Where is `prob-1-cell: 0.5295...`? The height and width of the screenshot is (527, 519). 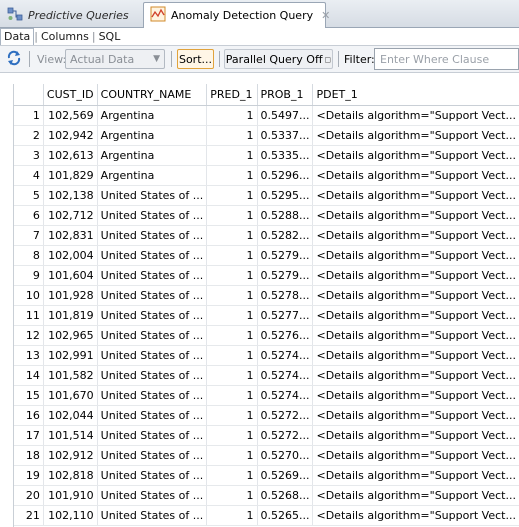
prob-1-cell: 0.5295... is located at coordinates (285, 195).